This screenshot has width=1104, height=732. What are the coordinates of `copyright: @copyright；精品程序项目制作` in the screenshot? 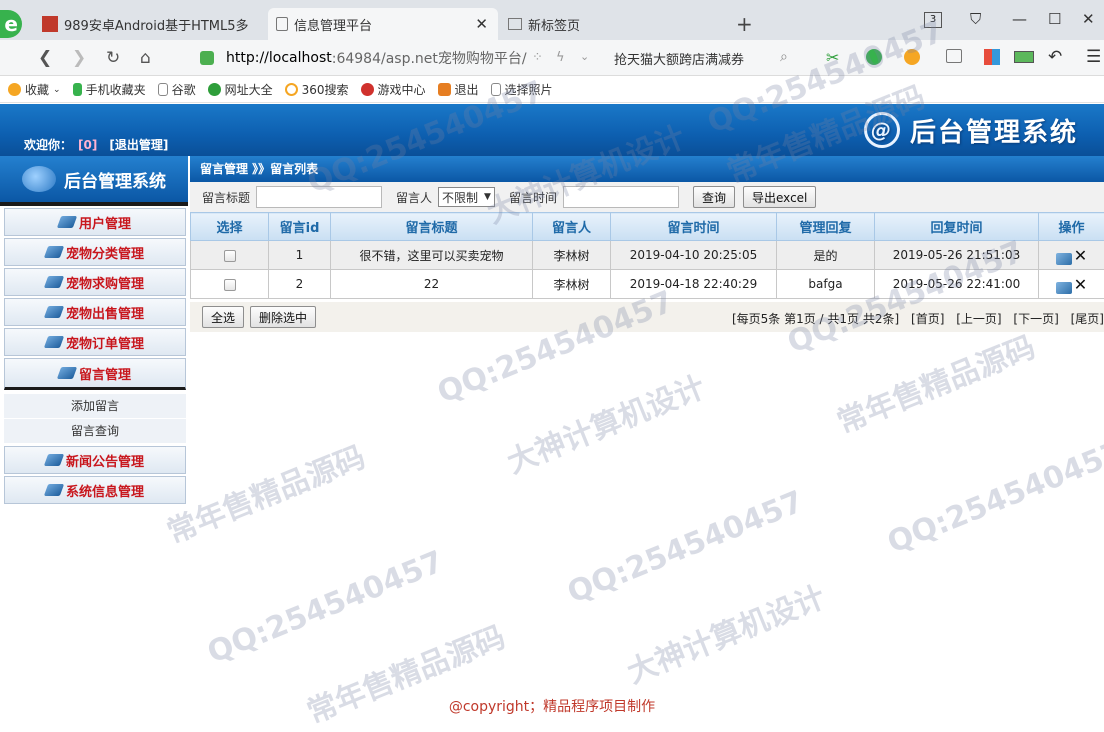 It's located at (552, 706).